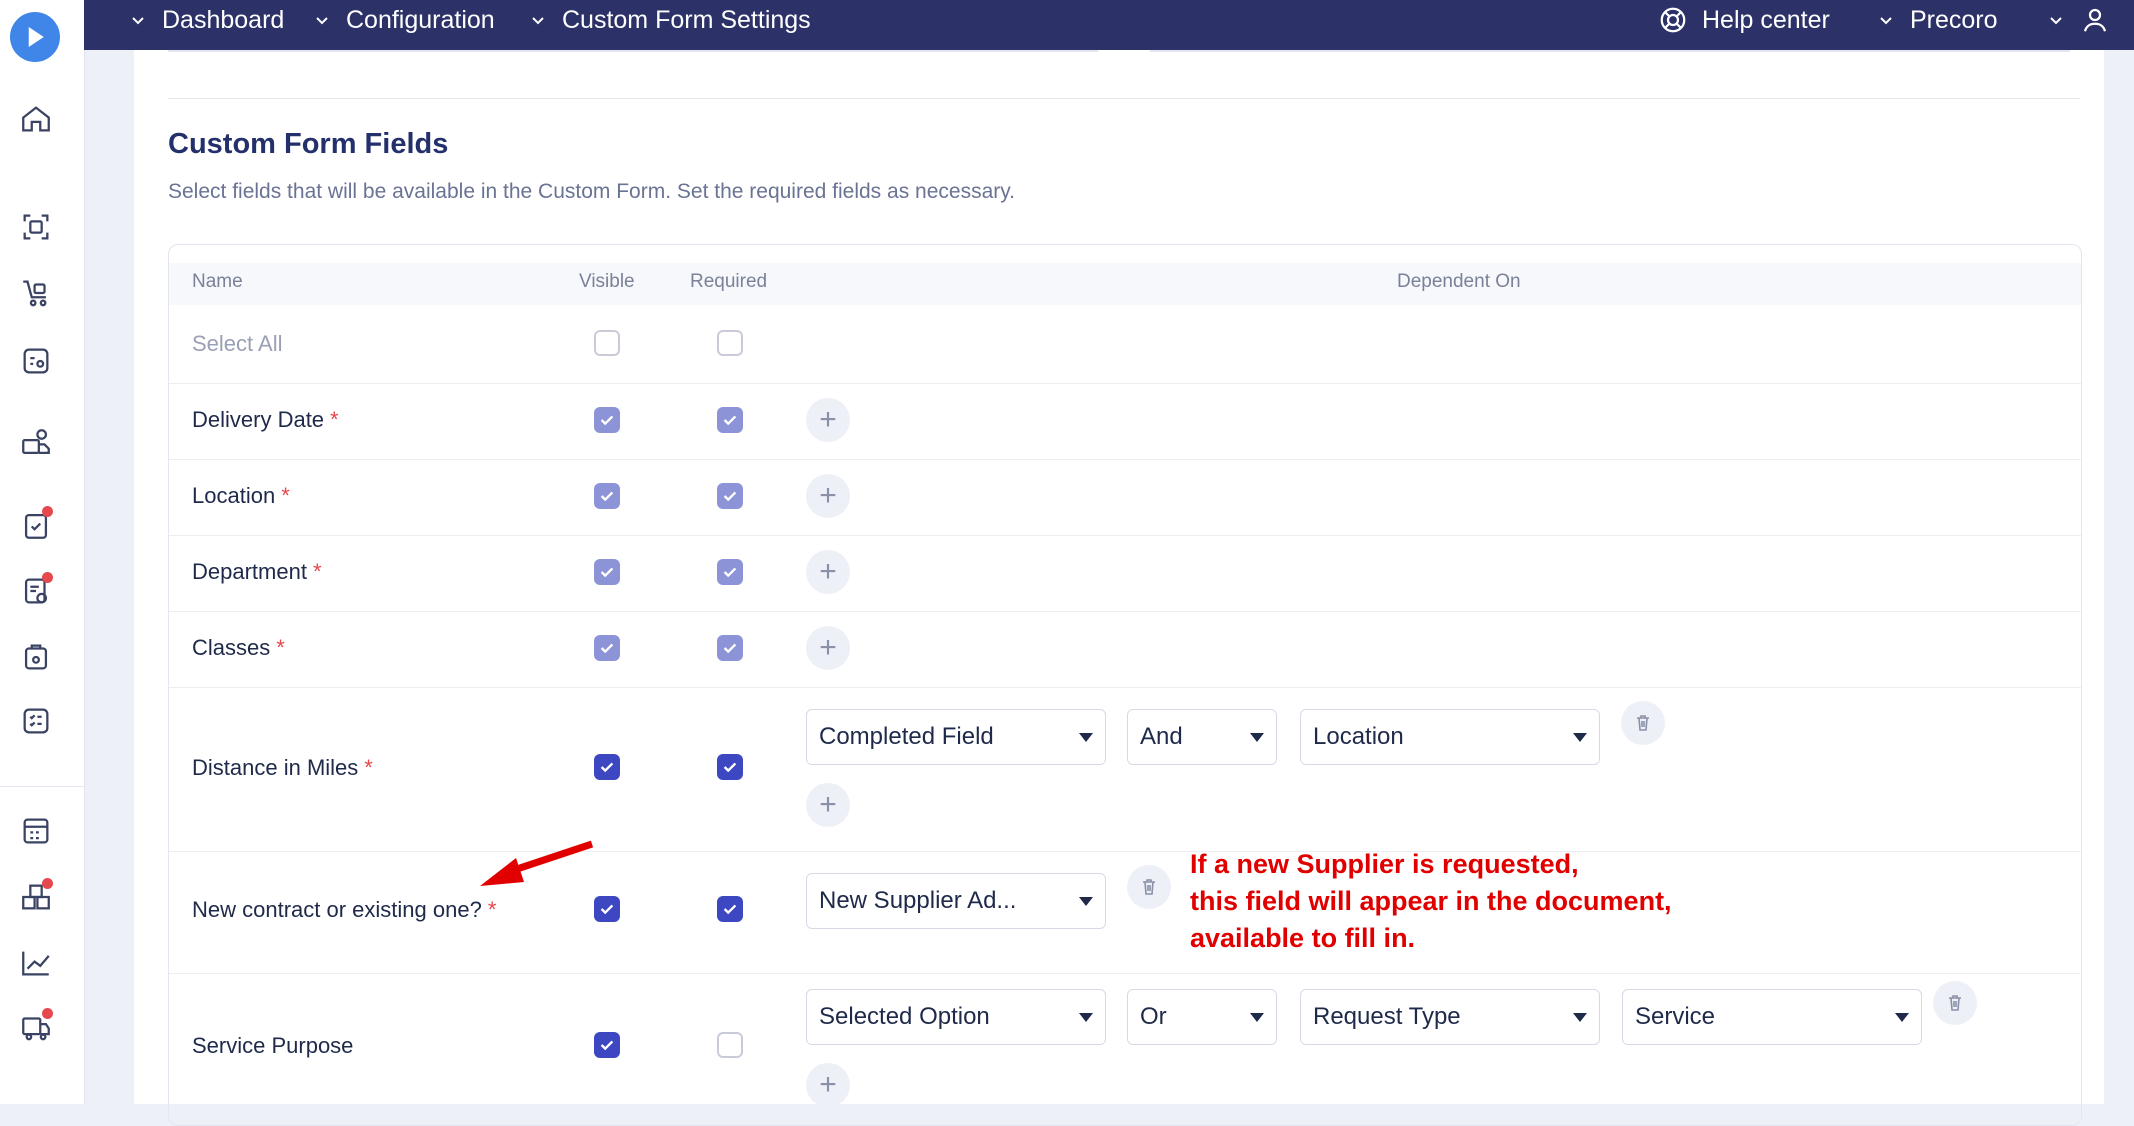 The height and width of the screenshot is (1126, 2134). What do you see at coordinates (42, 552) in the screenshot?
I see `sidebar` at bounding box center [42, 552].